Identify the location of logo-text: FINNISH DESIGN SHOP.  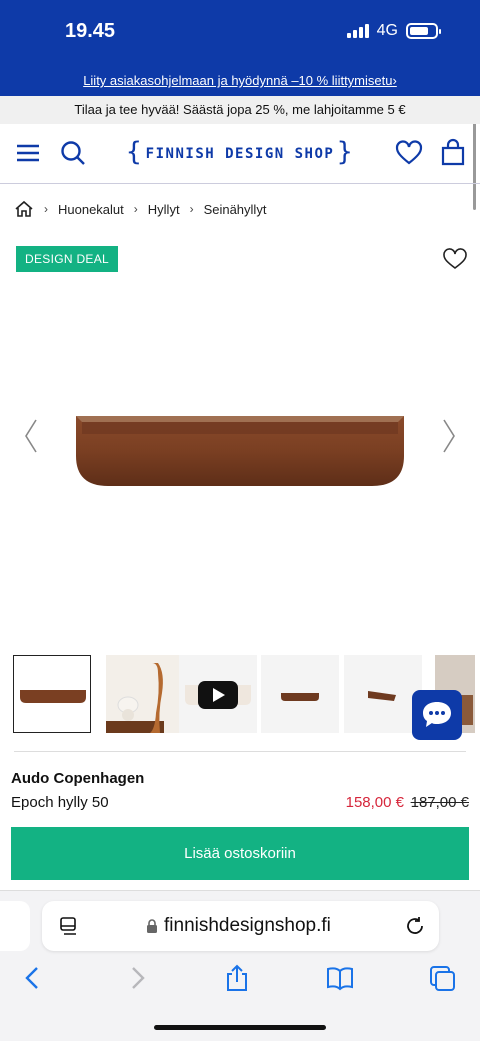
(240, 154).